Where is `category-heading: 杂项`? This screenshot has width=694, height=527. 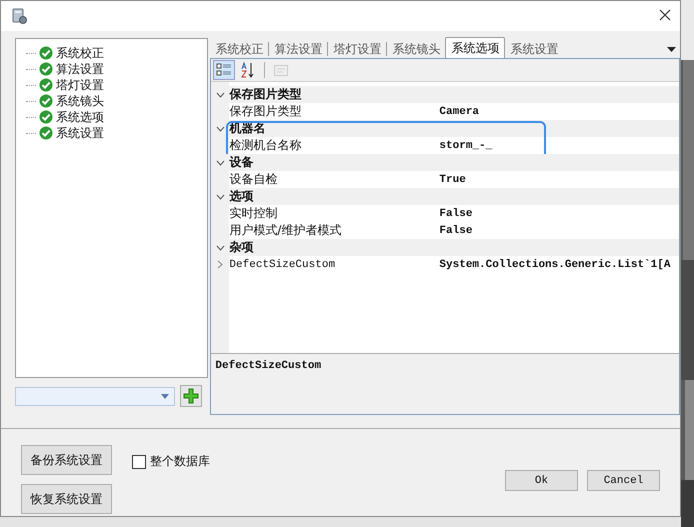
category-heading: 杂项 is located at coordinates (241, 247).